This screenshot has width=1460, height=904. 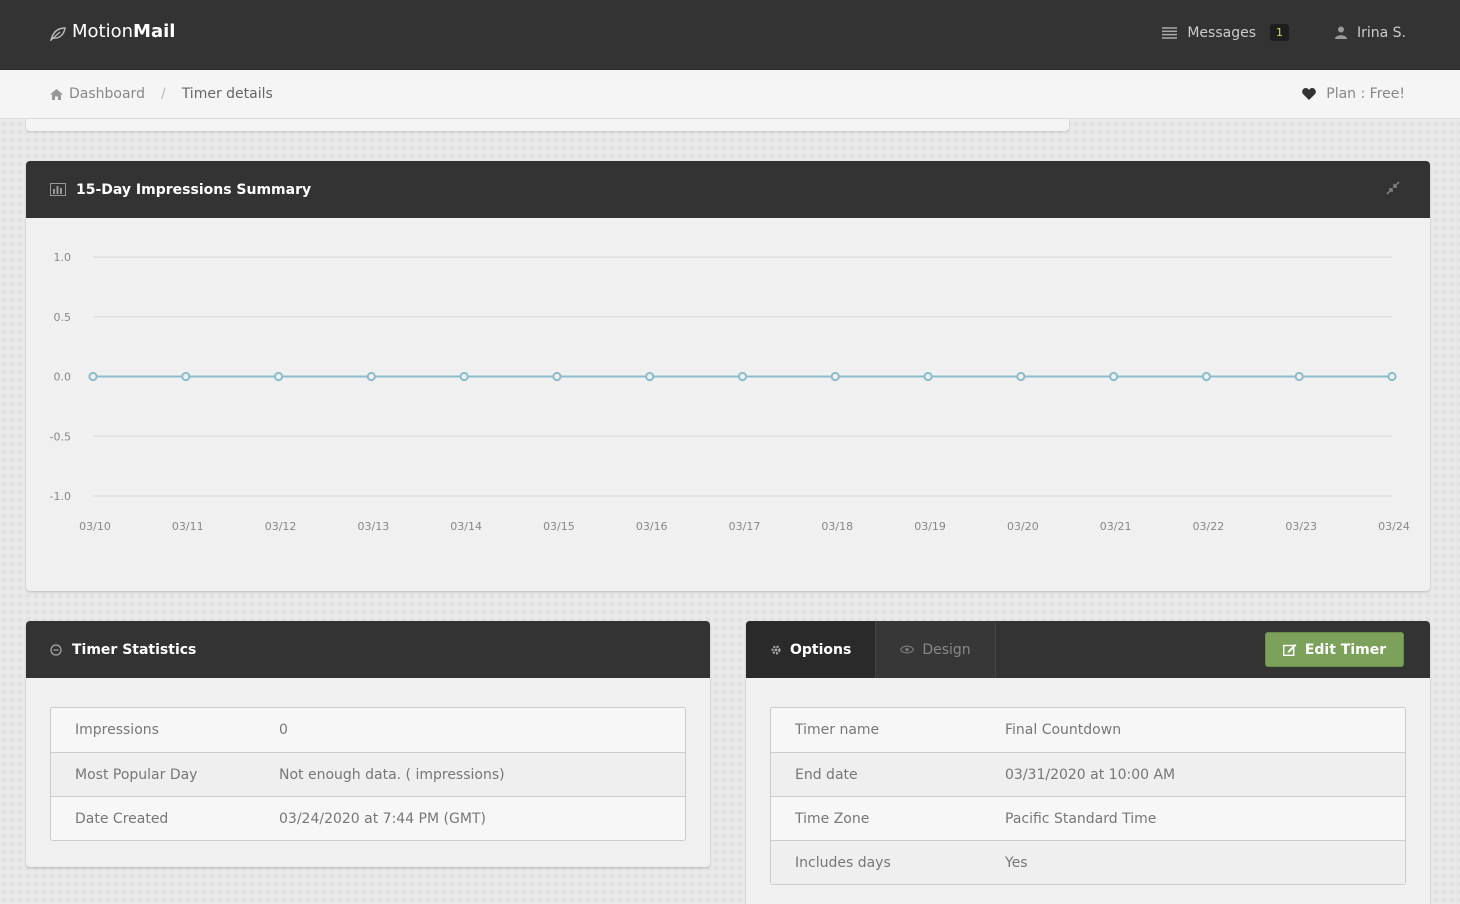 I want to click on user-name: Irina S., so click(x=1381, y=32).